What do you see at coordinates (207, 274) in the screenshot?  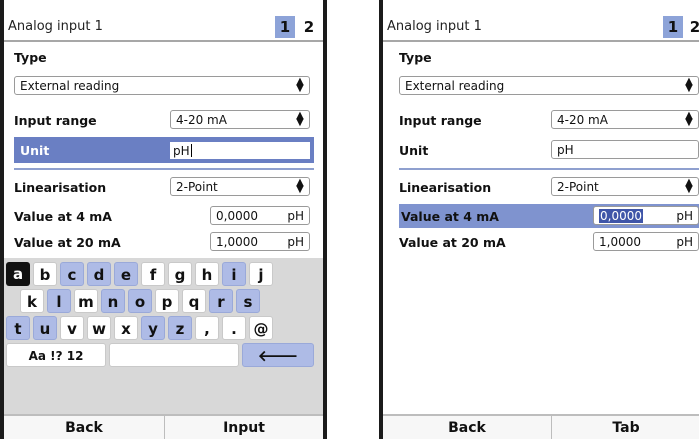 I see `key-h: h` at bounding box center [207, 274].